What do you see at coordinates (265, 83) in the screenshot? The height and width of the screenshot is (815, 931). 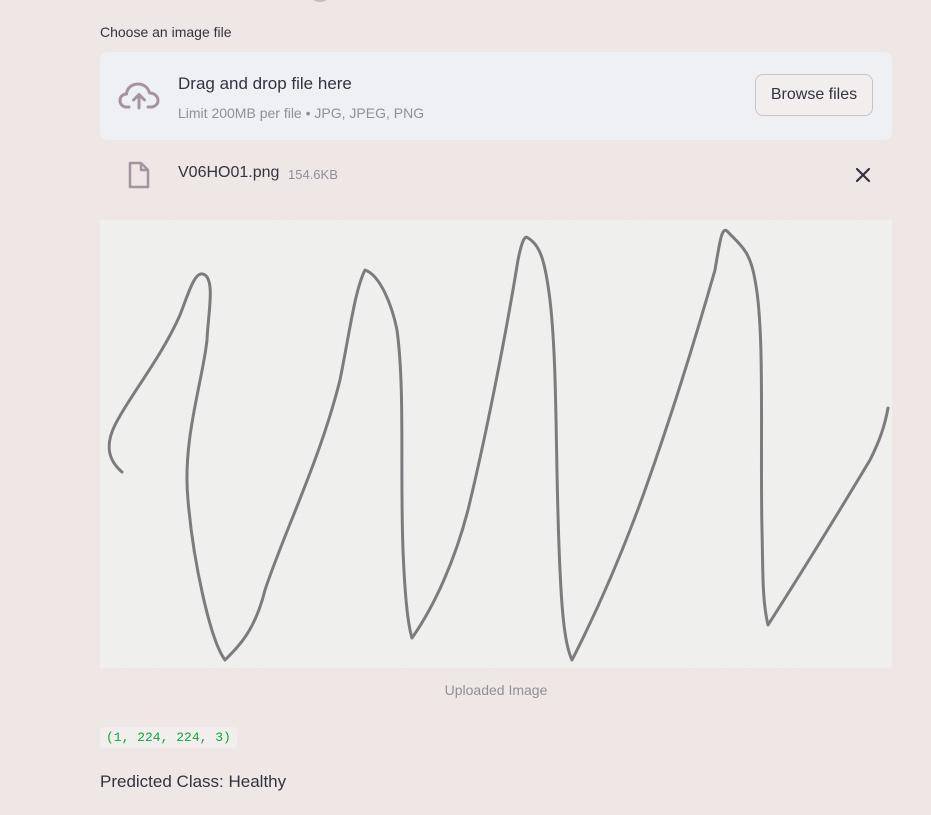 I see `dropzone-title: Drag and drop file here` at bounding box center [265, 83].